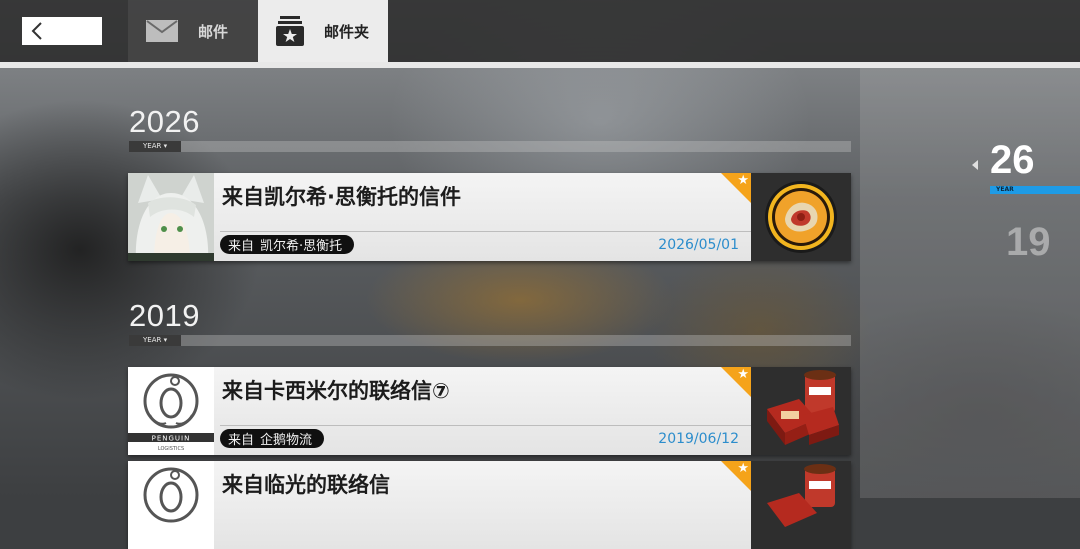  What do you see at coordinates (36, 31) in the screenshot?
I see `chevron-left-icon` at bounding box center [36, 31].